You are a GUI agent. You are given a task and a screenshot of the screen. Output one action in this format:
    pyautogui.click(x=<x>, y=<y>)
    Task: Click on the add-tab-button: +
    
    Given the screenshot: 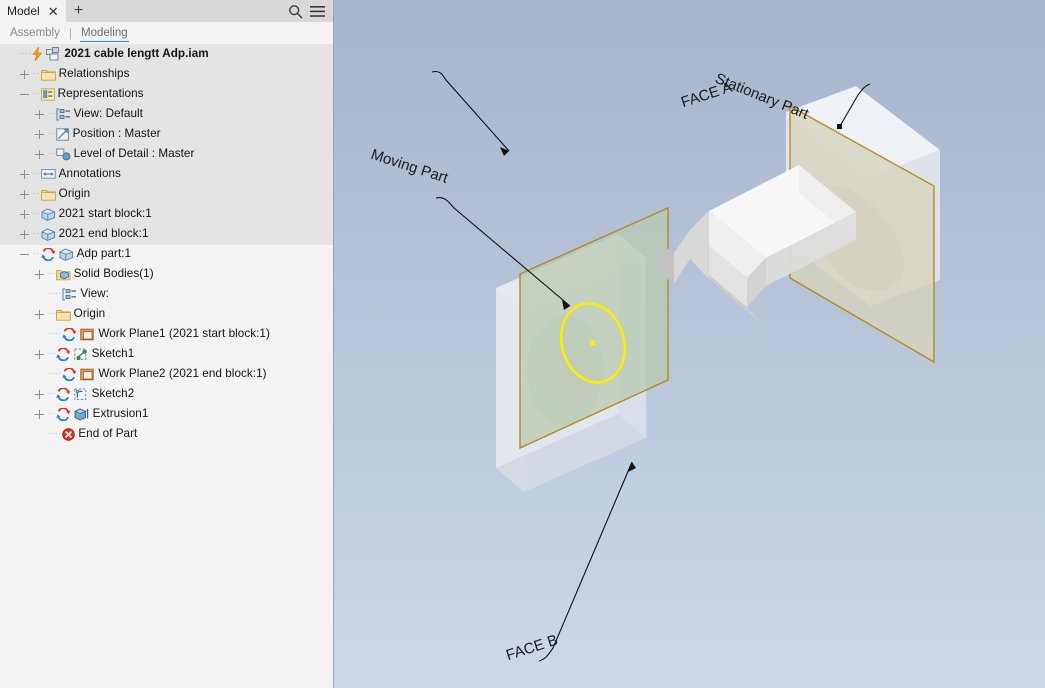 What is the action you would take?
    pyautogui.click(x=79, y=11)
    